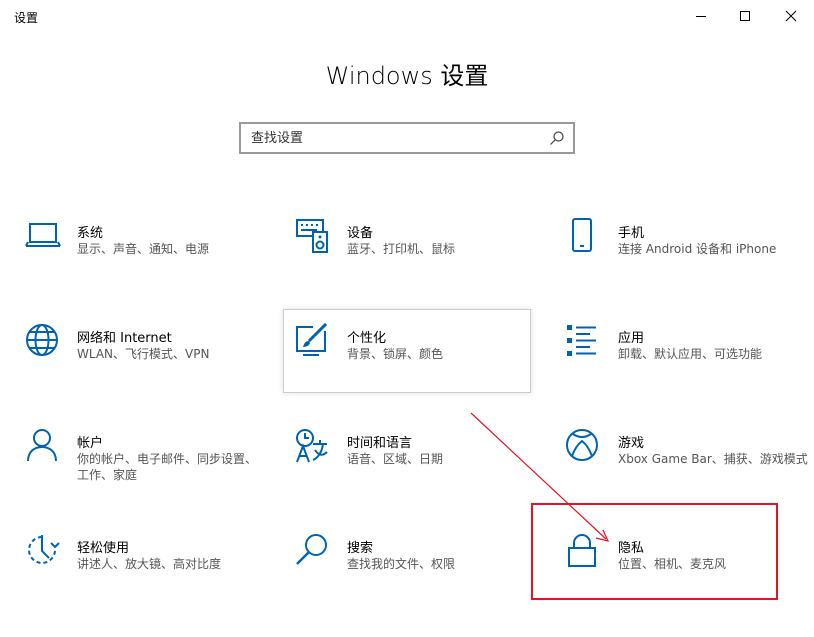  Describe the element at coordinates (540, 477) in the screenshot. I see `annotation-arrow-icon` at that location.